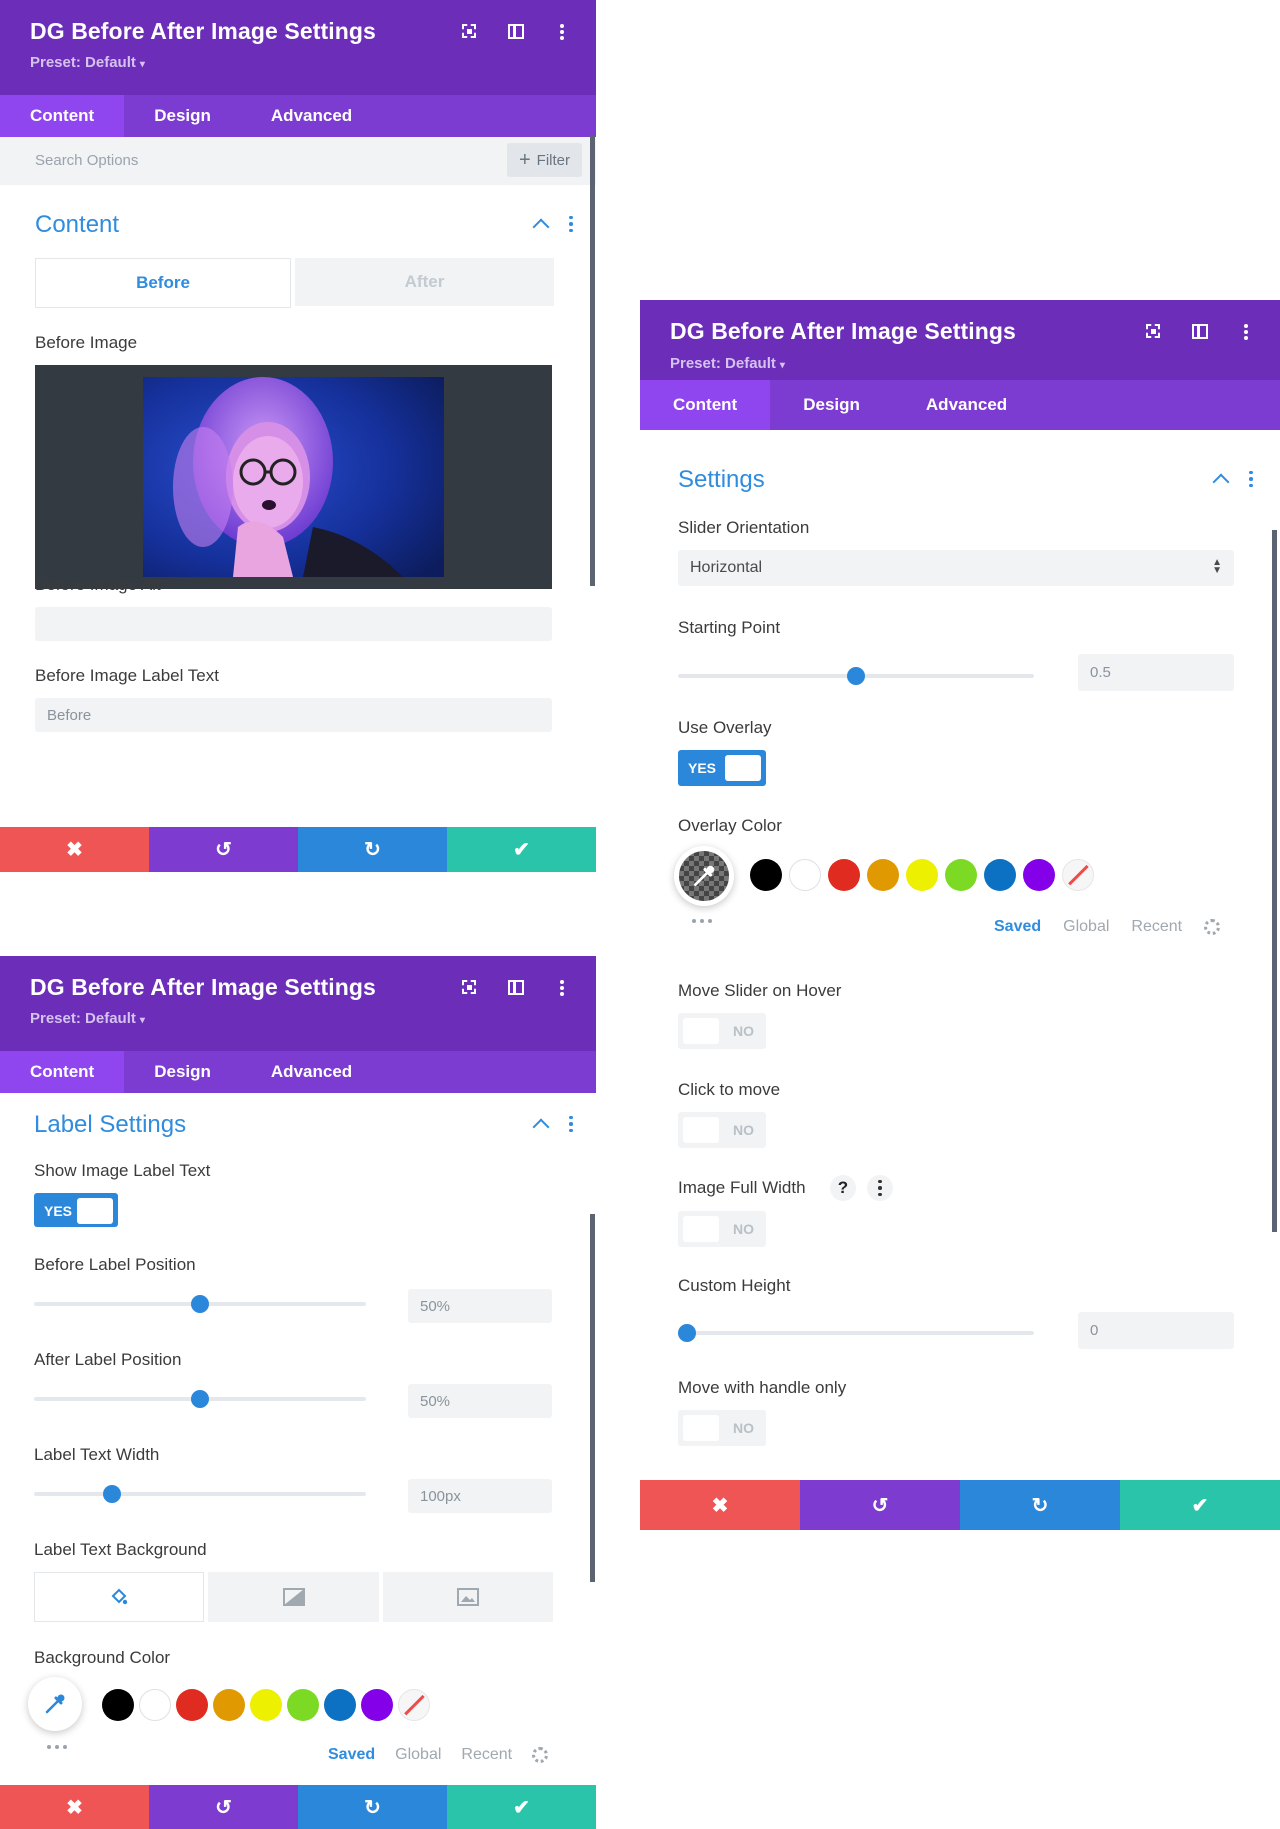 The width and height of the screenshot is (1280, 1829). What do you see at coordinates (86, 160) in the screenshot?
I see `search-input: Search Options` at bounding box center [86, 160].